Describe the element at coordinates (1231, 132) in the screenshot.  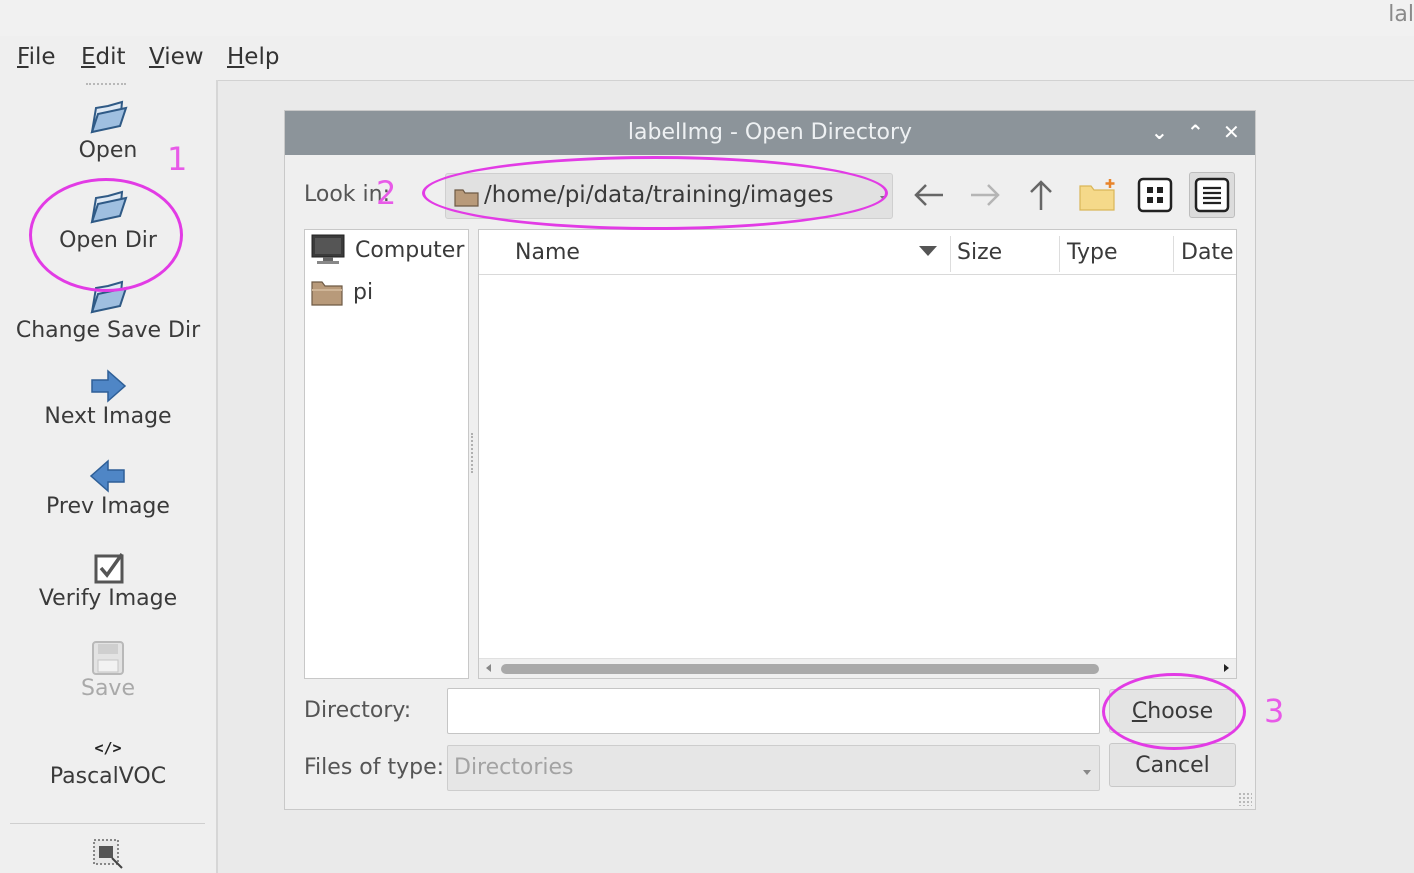
I see `close-button: ✕` at that location.